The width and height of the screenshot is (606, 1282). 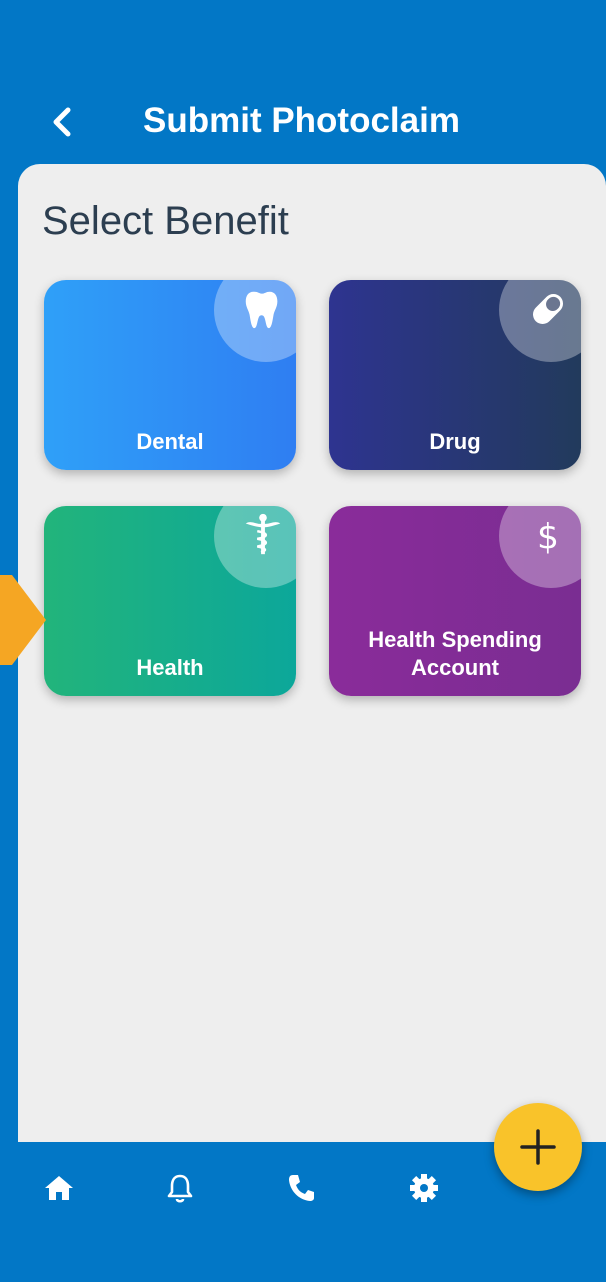 I want to click on caduceus-icon, so click(x=255, y=547).